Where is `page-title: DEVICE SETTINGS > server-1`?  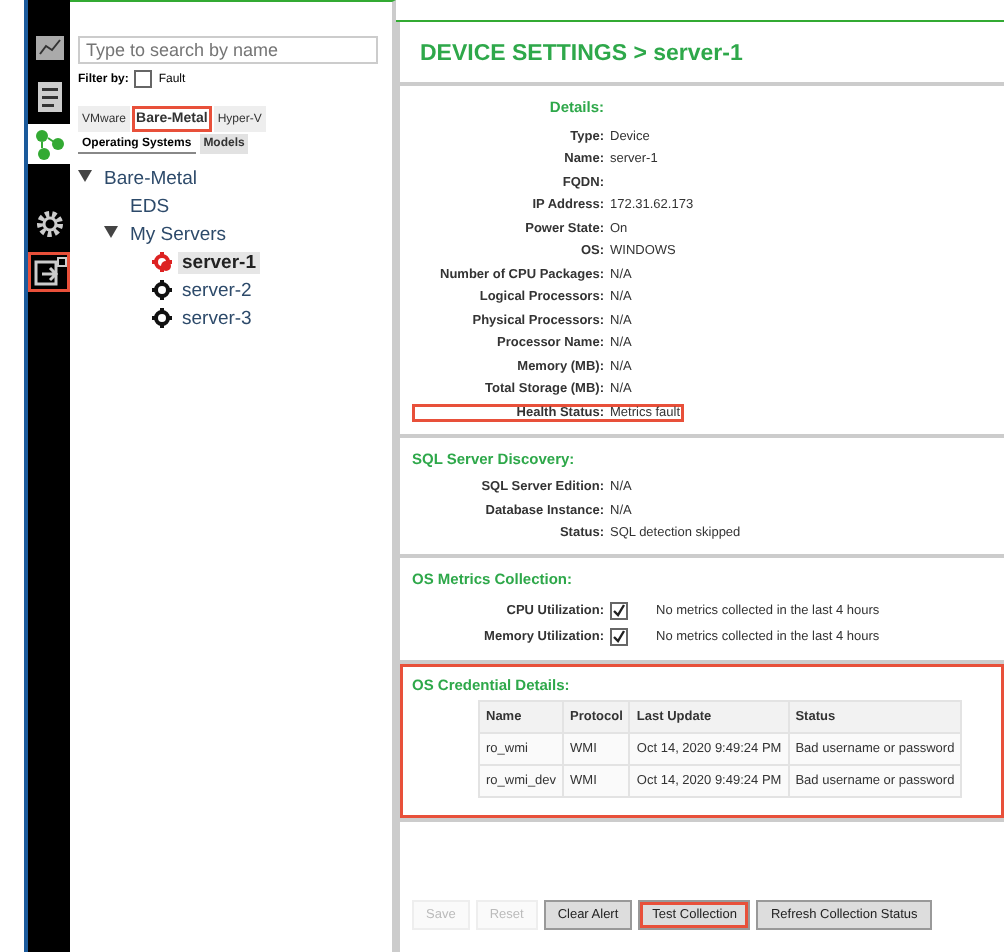 page-title: DEVICE SETTINGS > server-1 is located at coordinates (700, 54).